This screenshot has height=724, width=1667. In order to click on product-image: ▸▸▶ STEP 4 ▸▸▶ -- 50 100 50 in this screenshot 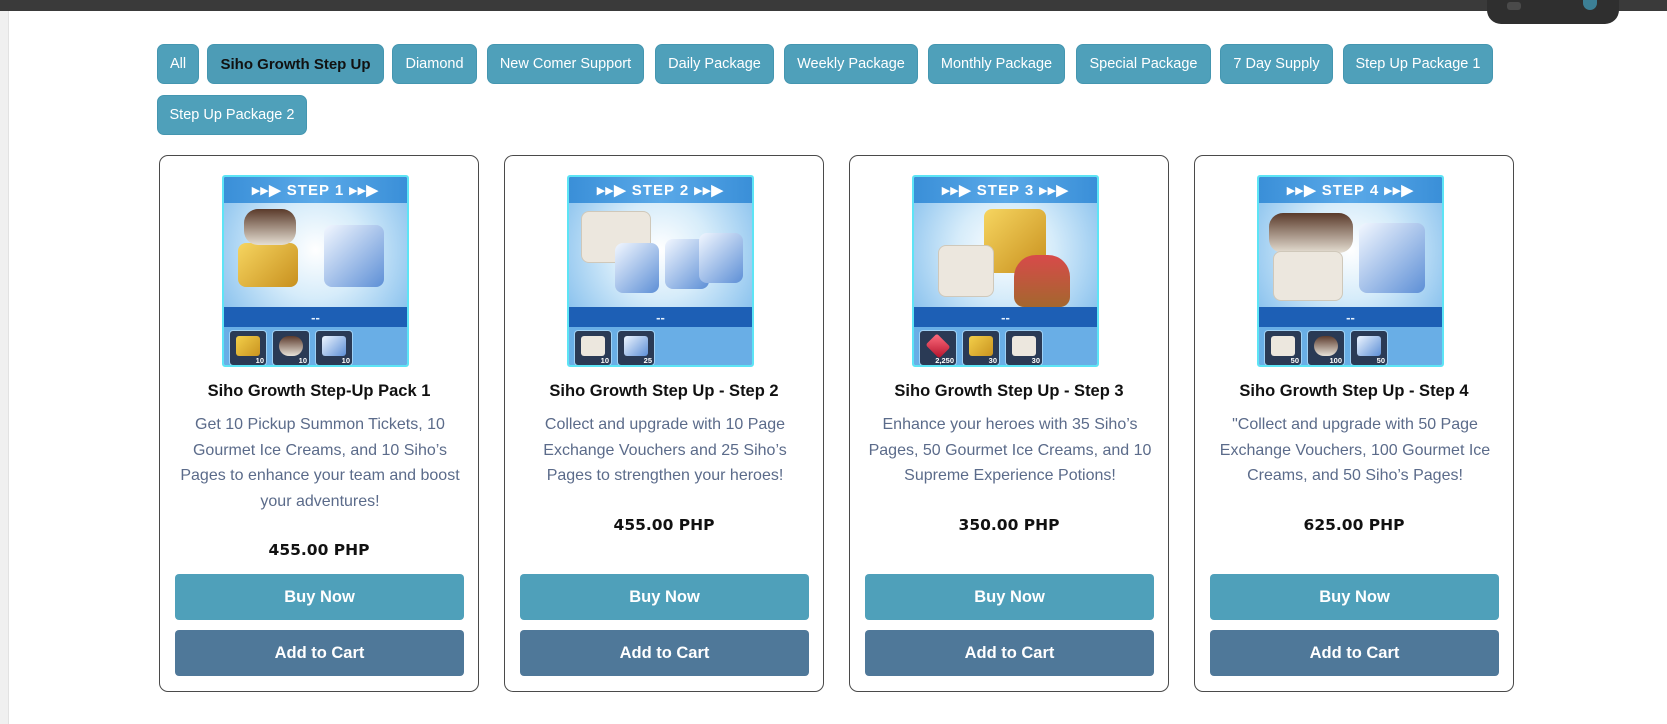, I will do `click(1350, 271)`.